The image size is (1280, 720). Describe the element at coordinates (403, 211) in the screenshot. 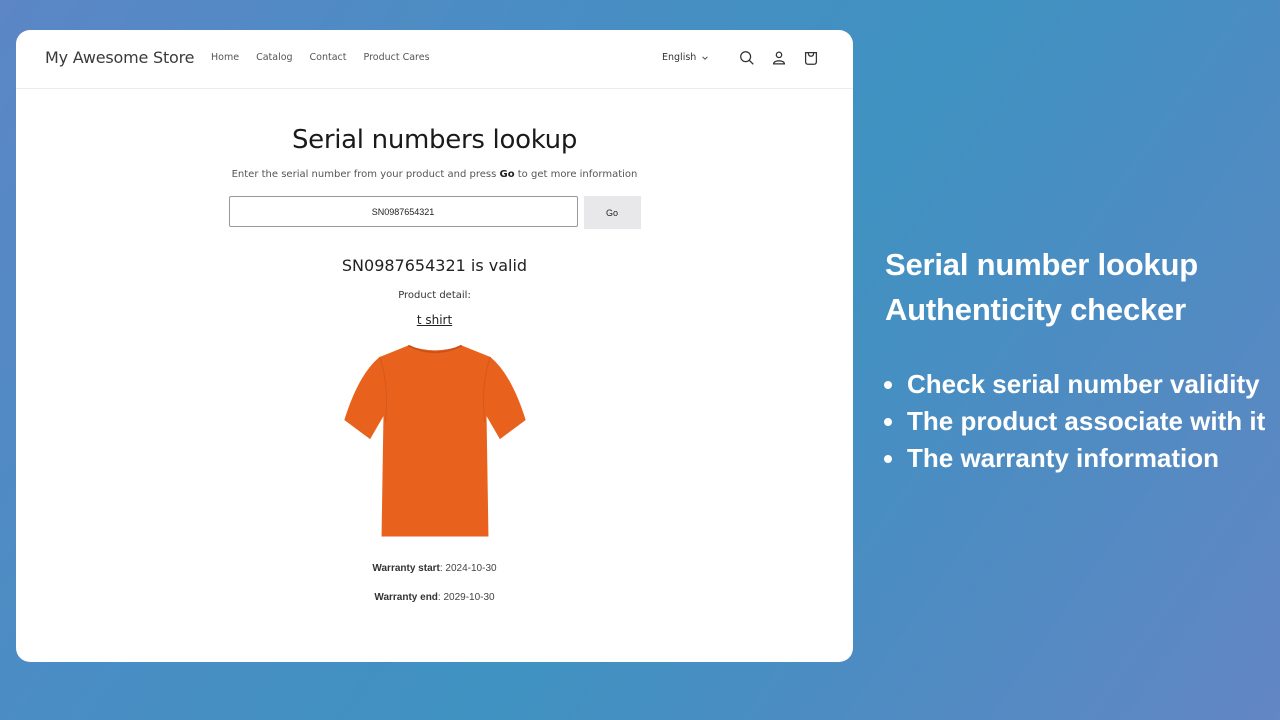

I see `serial-number-input` at that location.